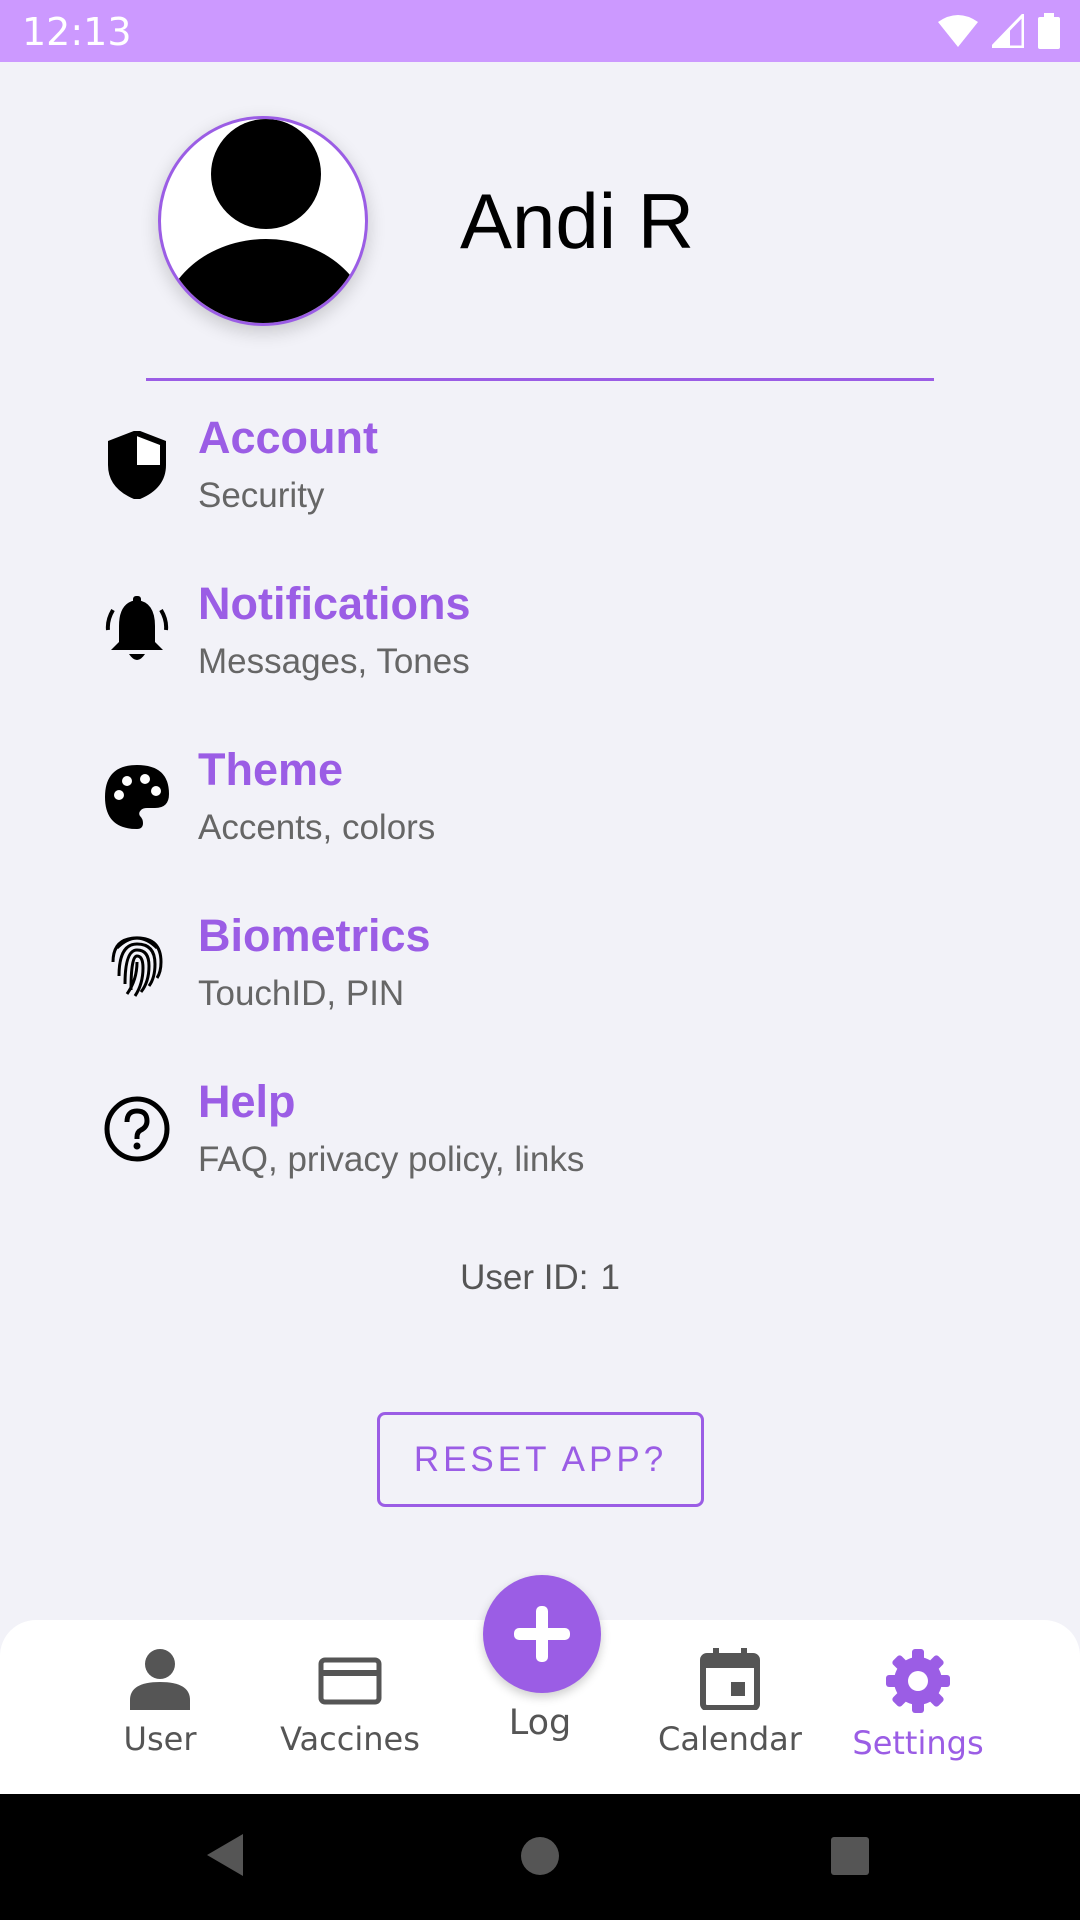 The image size is (1080, 1920). Describe the element at coordinates (524, 1277) in the screenshot. I see `user-id-label: User ID:` at that location.